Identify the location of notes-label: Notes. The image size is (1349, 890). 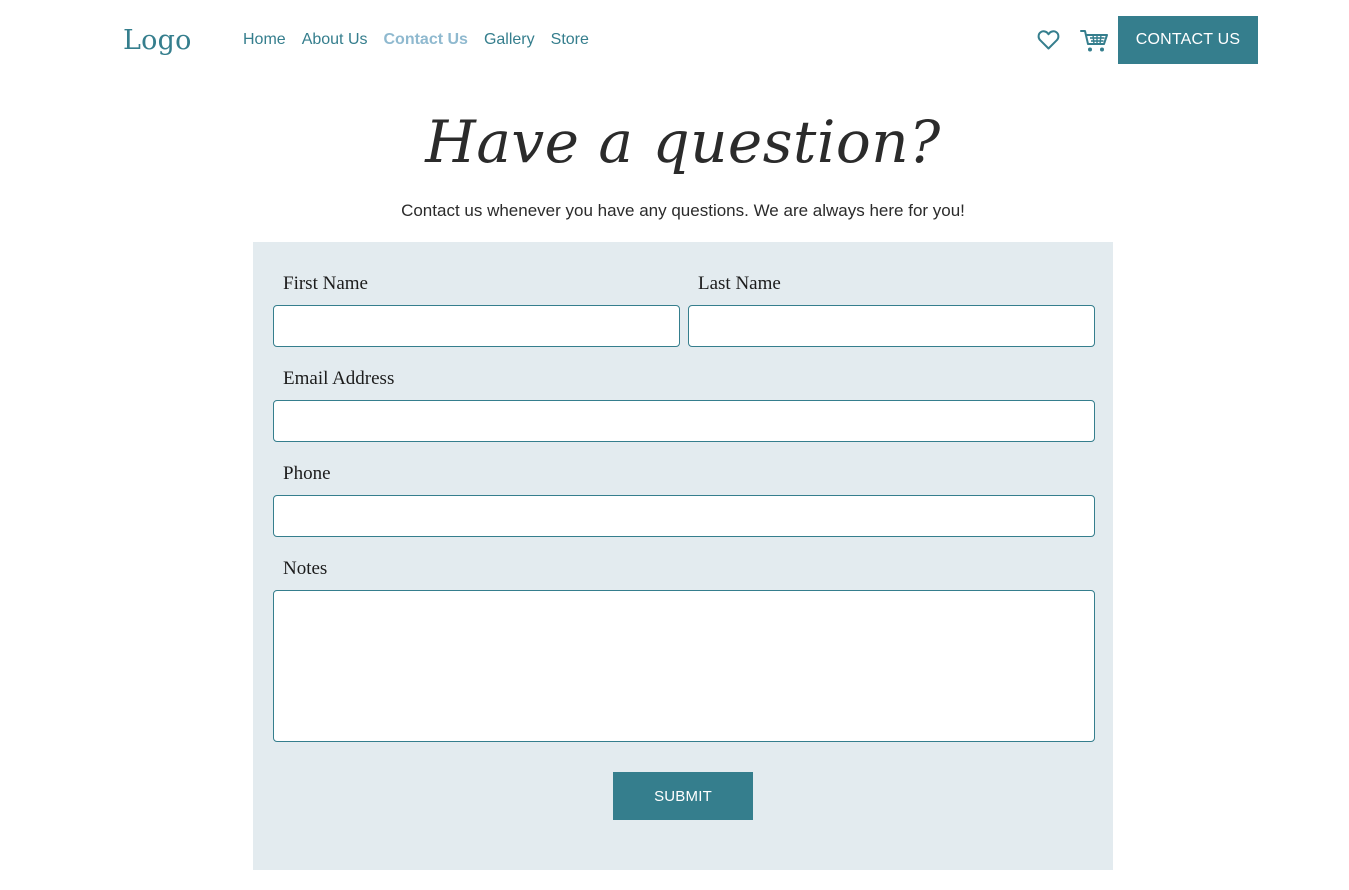
(305, 568).